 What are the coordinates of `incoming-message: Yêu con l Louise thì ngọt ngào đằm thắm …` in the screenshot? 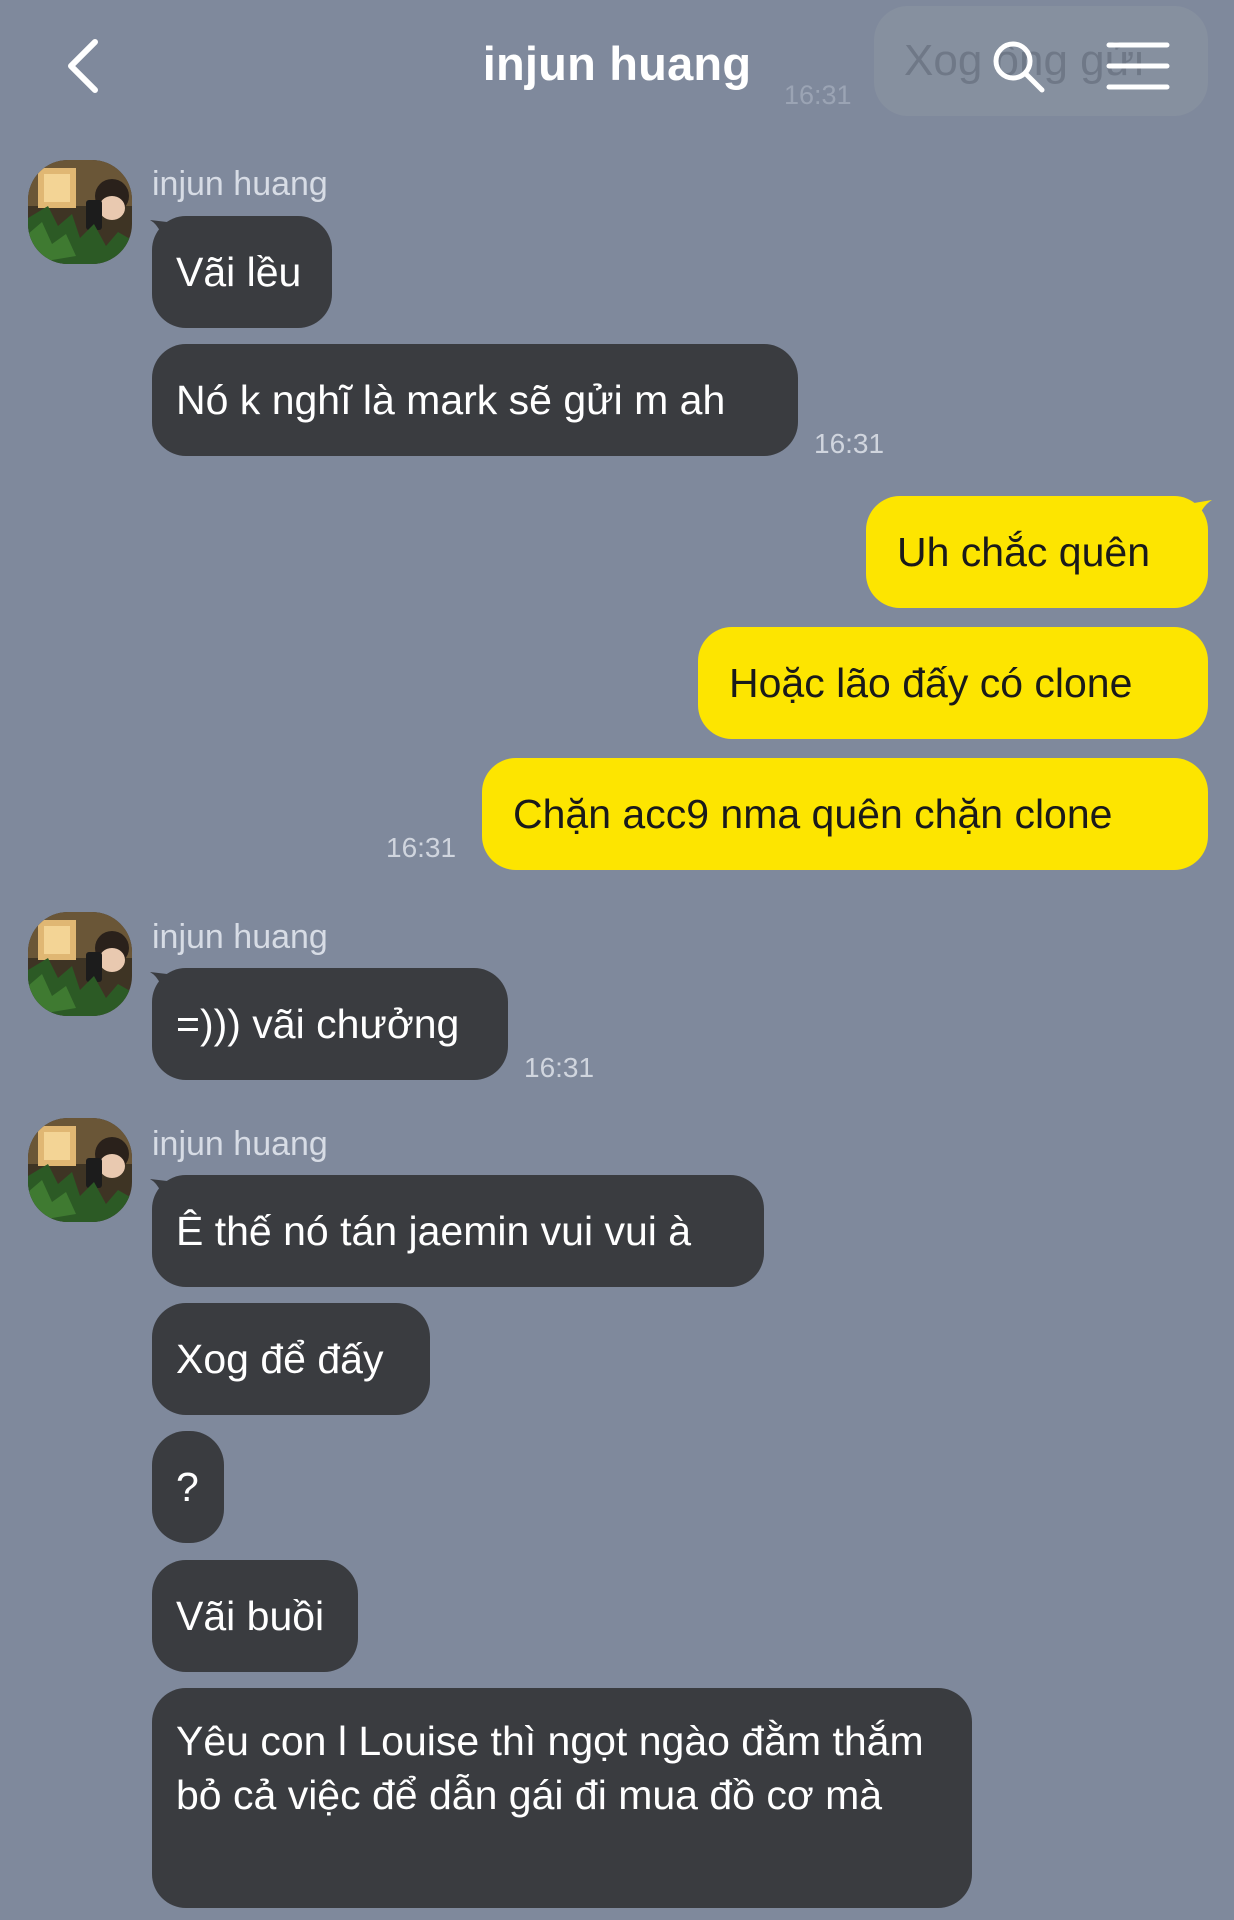 It's located at (562, 1798).